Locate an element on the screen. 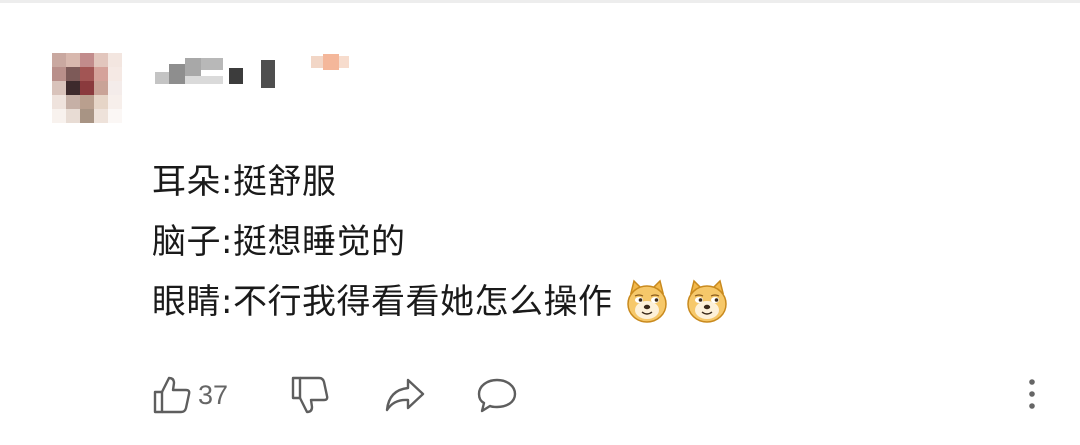 The height and width of the screenshot is (445, 1080). dislike-button is located at coordinates (311, 395).